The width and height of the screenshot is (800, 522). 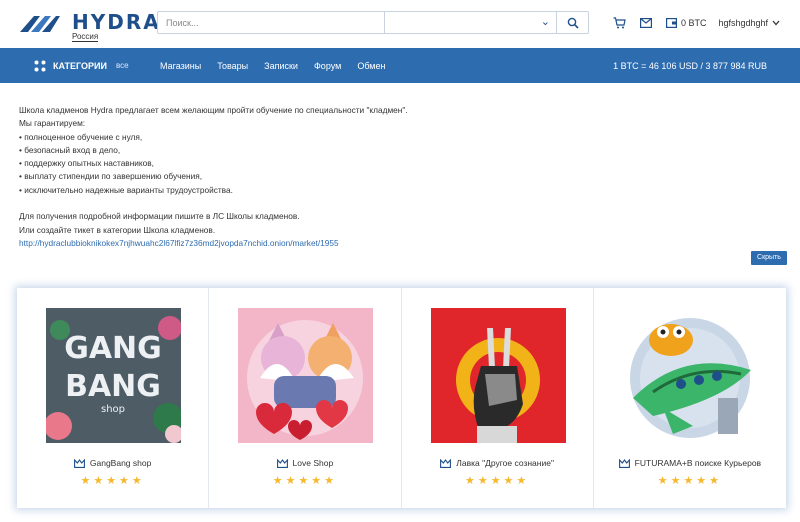 I want to click on balance-value: 0 BTC, so click(x=694, y=23).